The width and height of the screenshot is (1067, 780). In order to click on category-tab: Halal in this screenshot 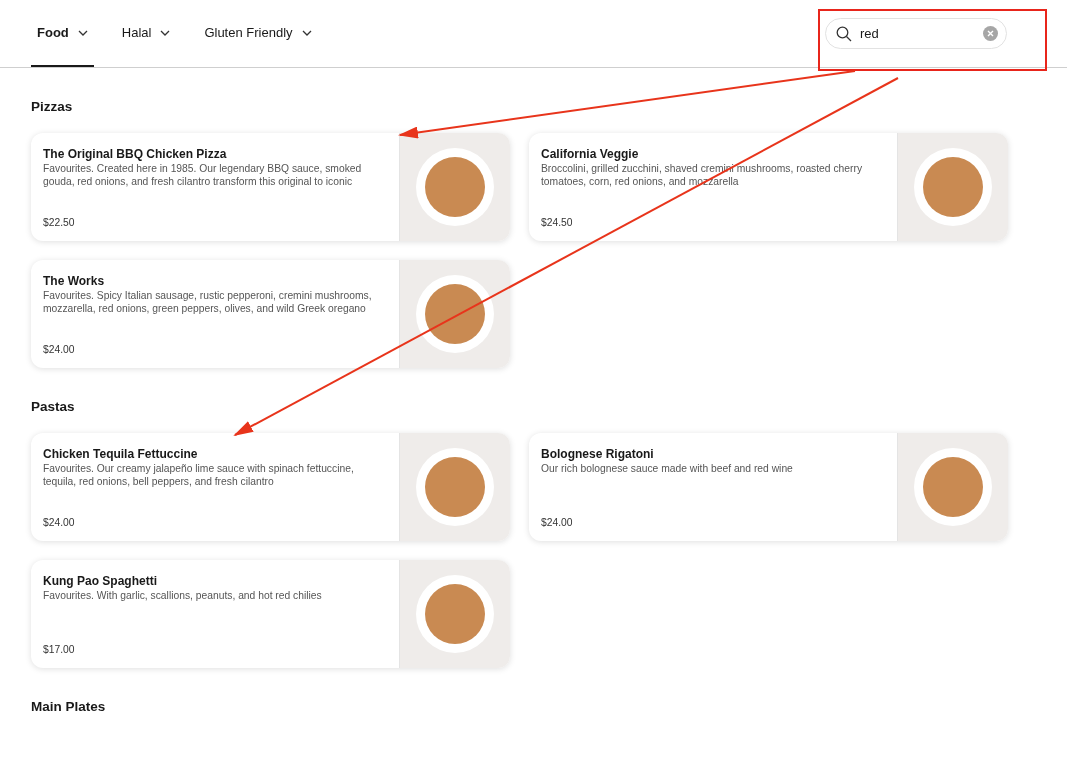, I will do `click(146, 33)`.